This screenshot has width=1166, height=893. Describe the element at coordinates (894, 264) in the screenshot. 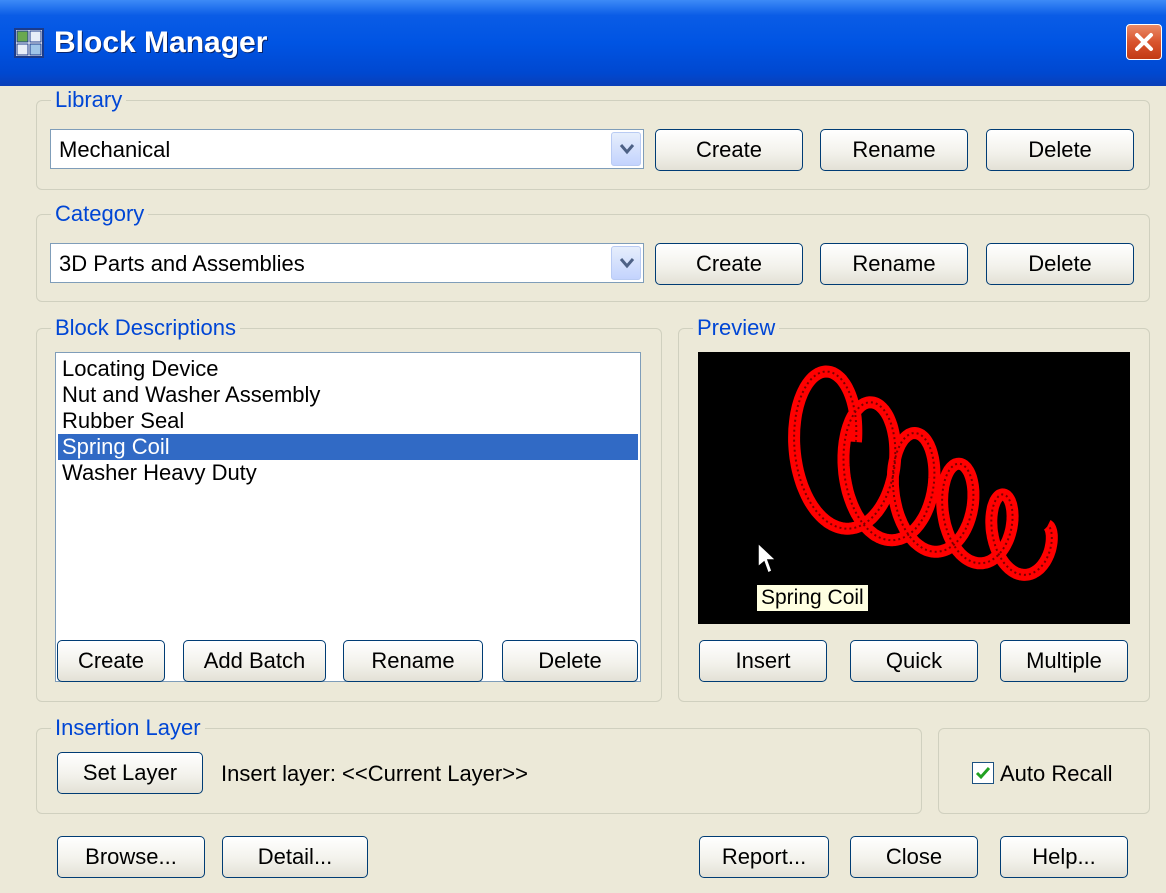

I see `category-rename-button: Rename` at that location.